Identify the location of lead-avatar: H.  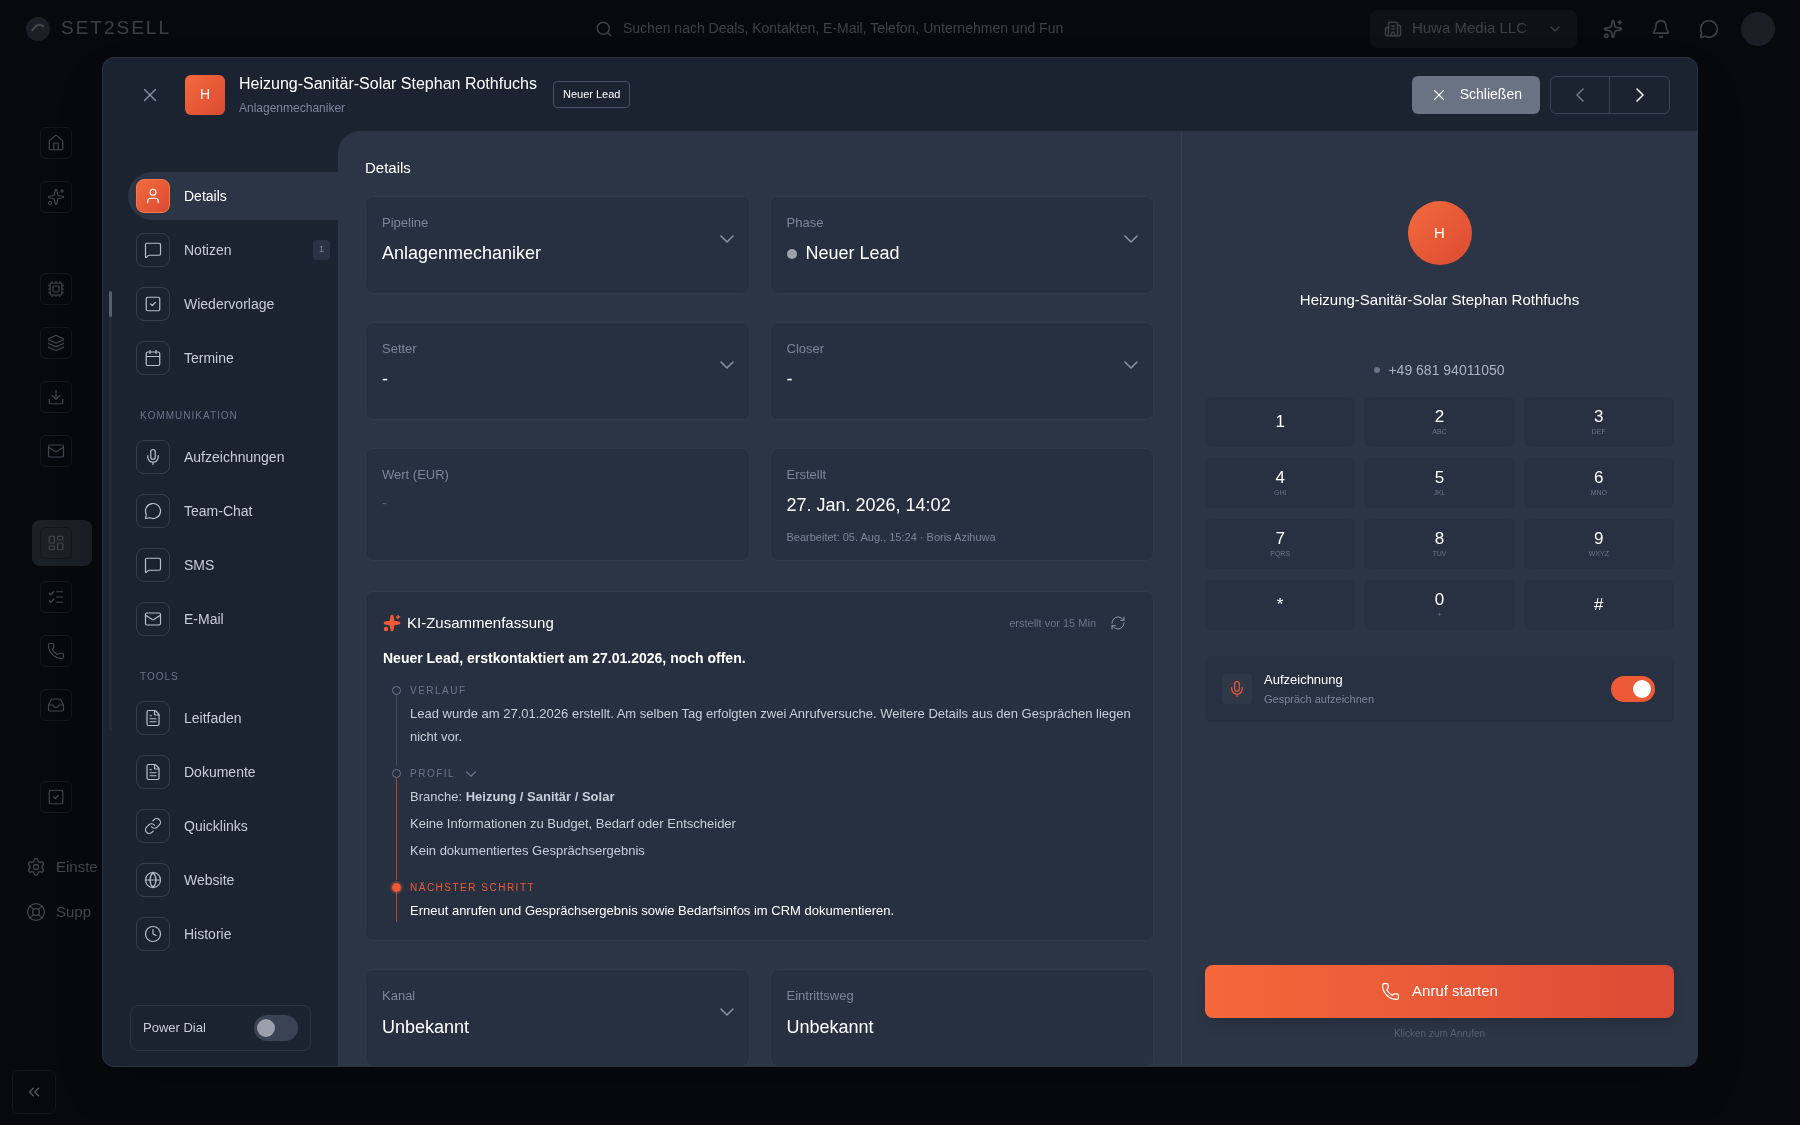
(205, 94).